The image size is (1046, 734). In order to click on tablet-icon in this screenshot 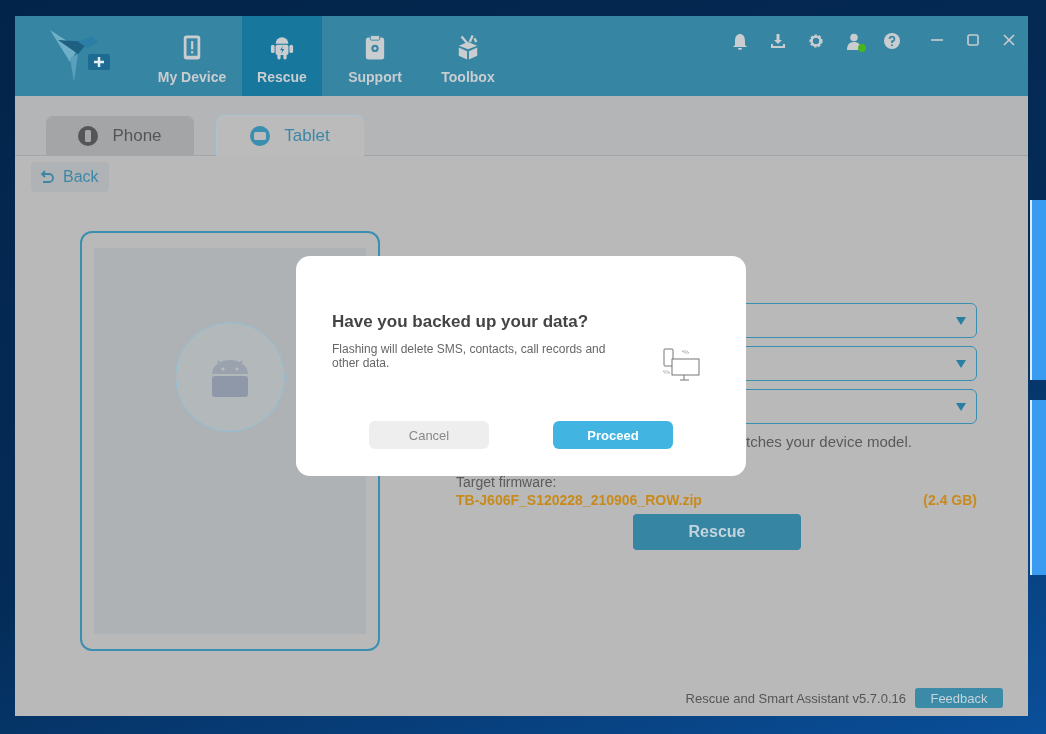, I will do `click(260, 136)`.